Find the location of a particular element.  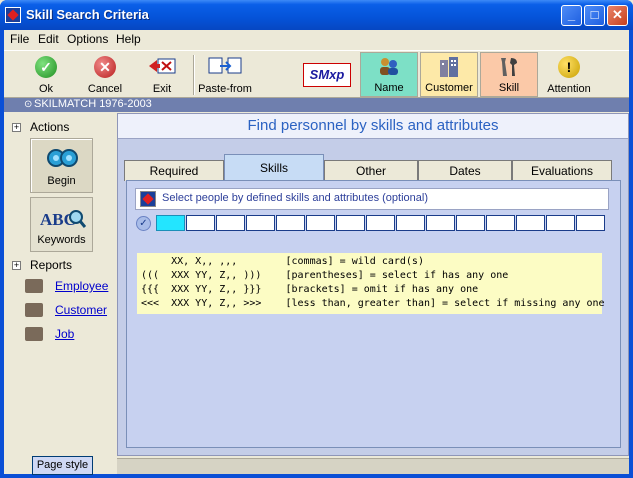

title-bar: Skill Search Criteria _ □ ✕ is located at coordinates (316, 15).